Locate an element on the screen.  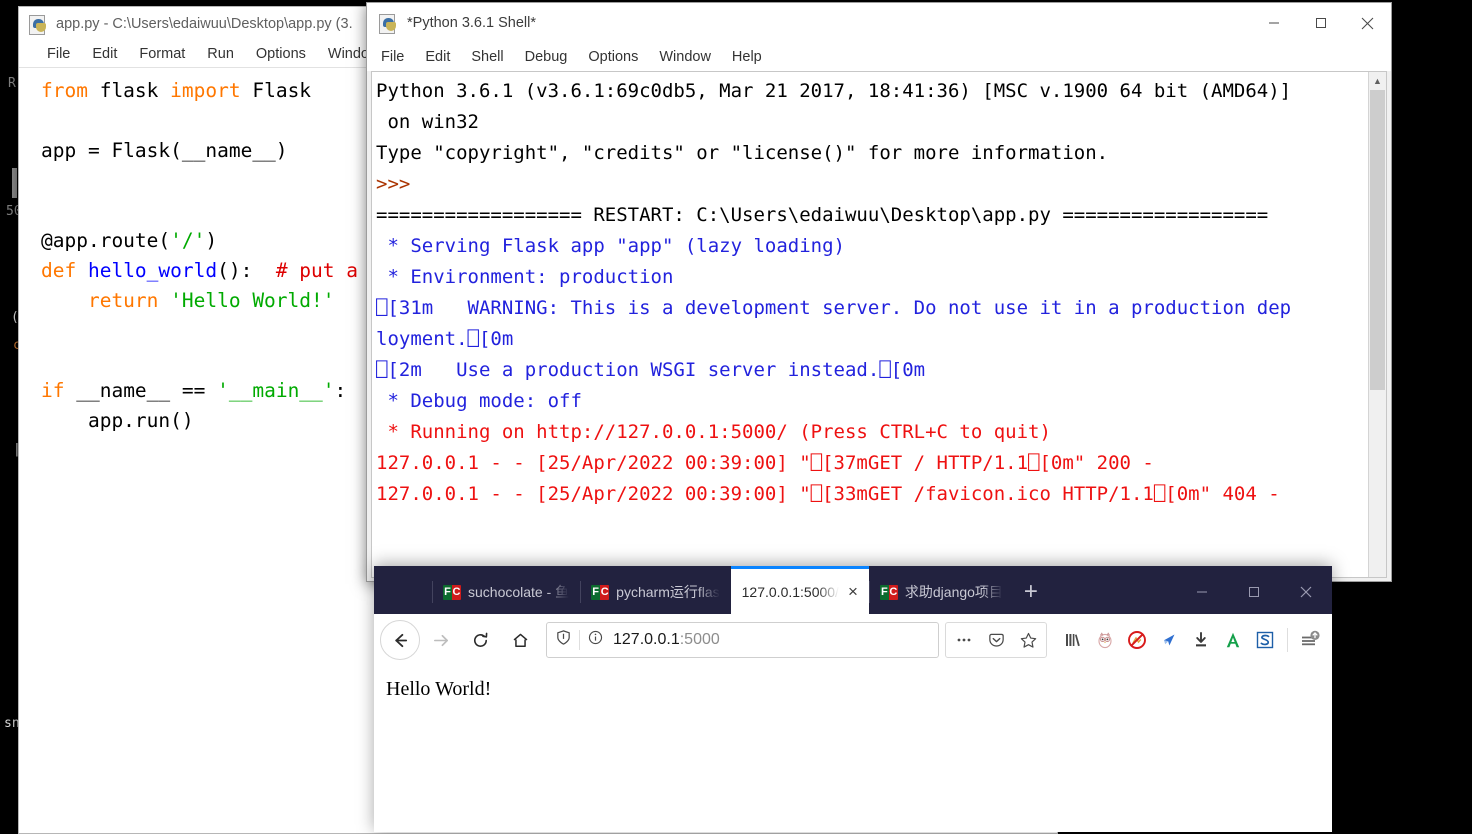
new-tab-button: + is located at coordinates (1031, 592).